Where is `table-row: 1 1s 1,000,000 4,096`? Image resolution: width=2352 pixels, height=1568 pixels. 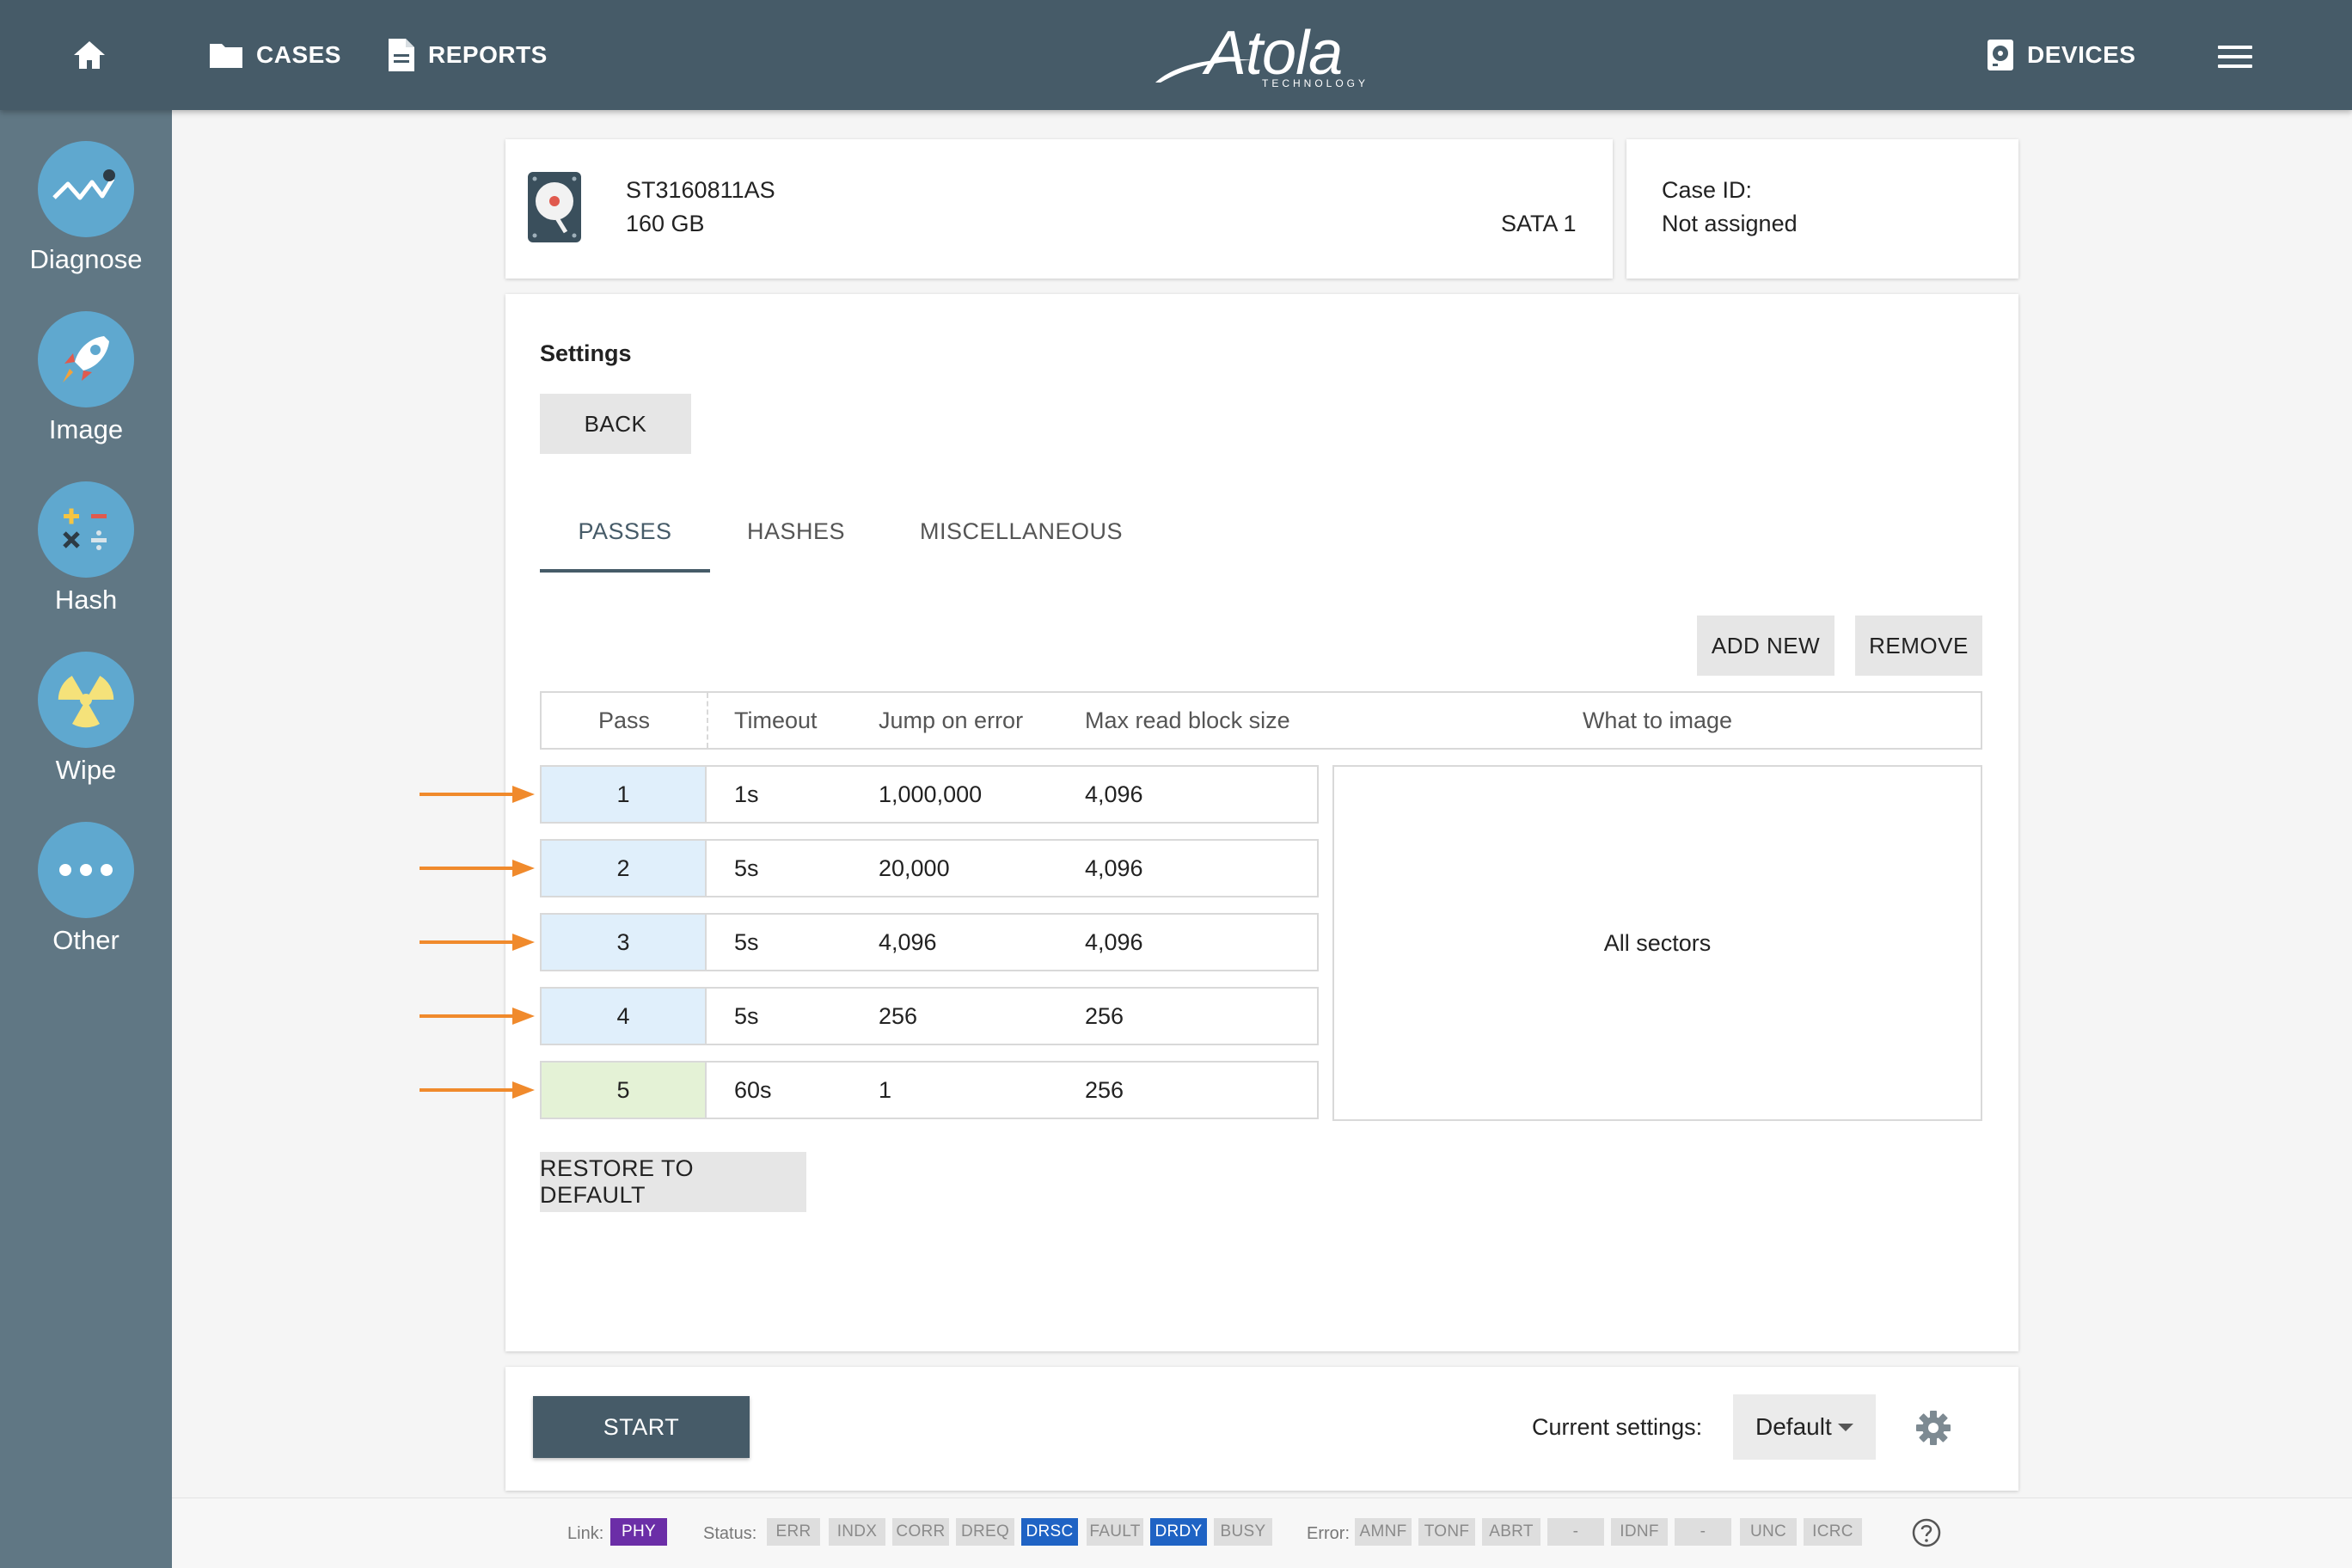 table-row: 1 1s 1,000,000 4,096 is located at coordinates (929, 794).